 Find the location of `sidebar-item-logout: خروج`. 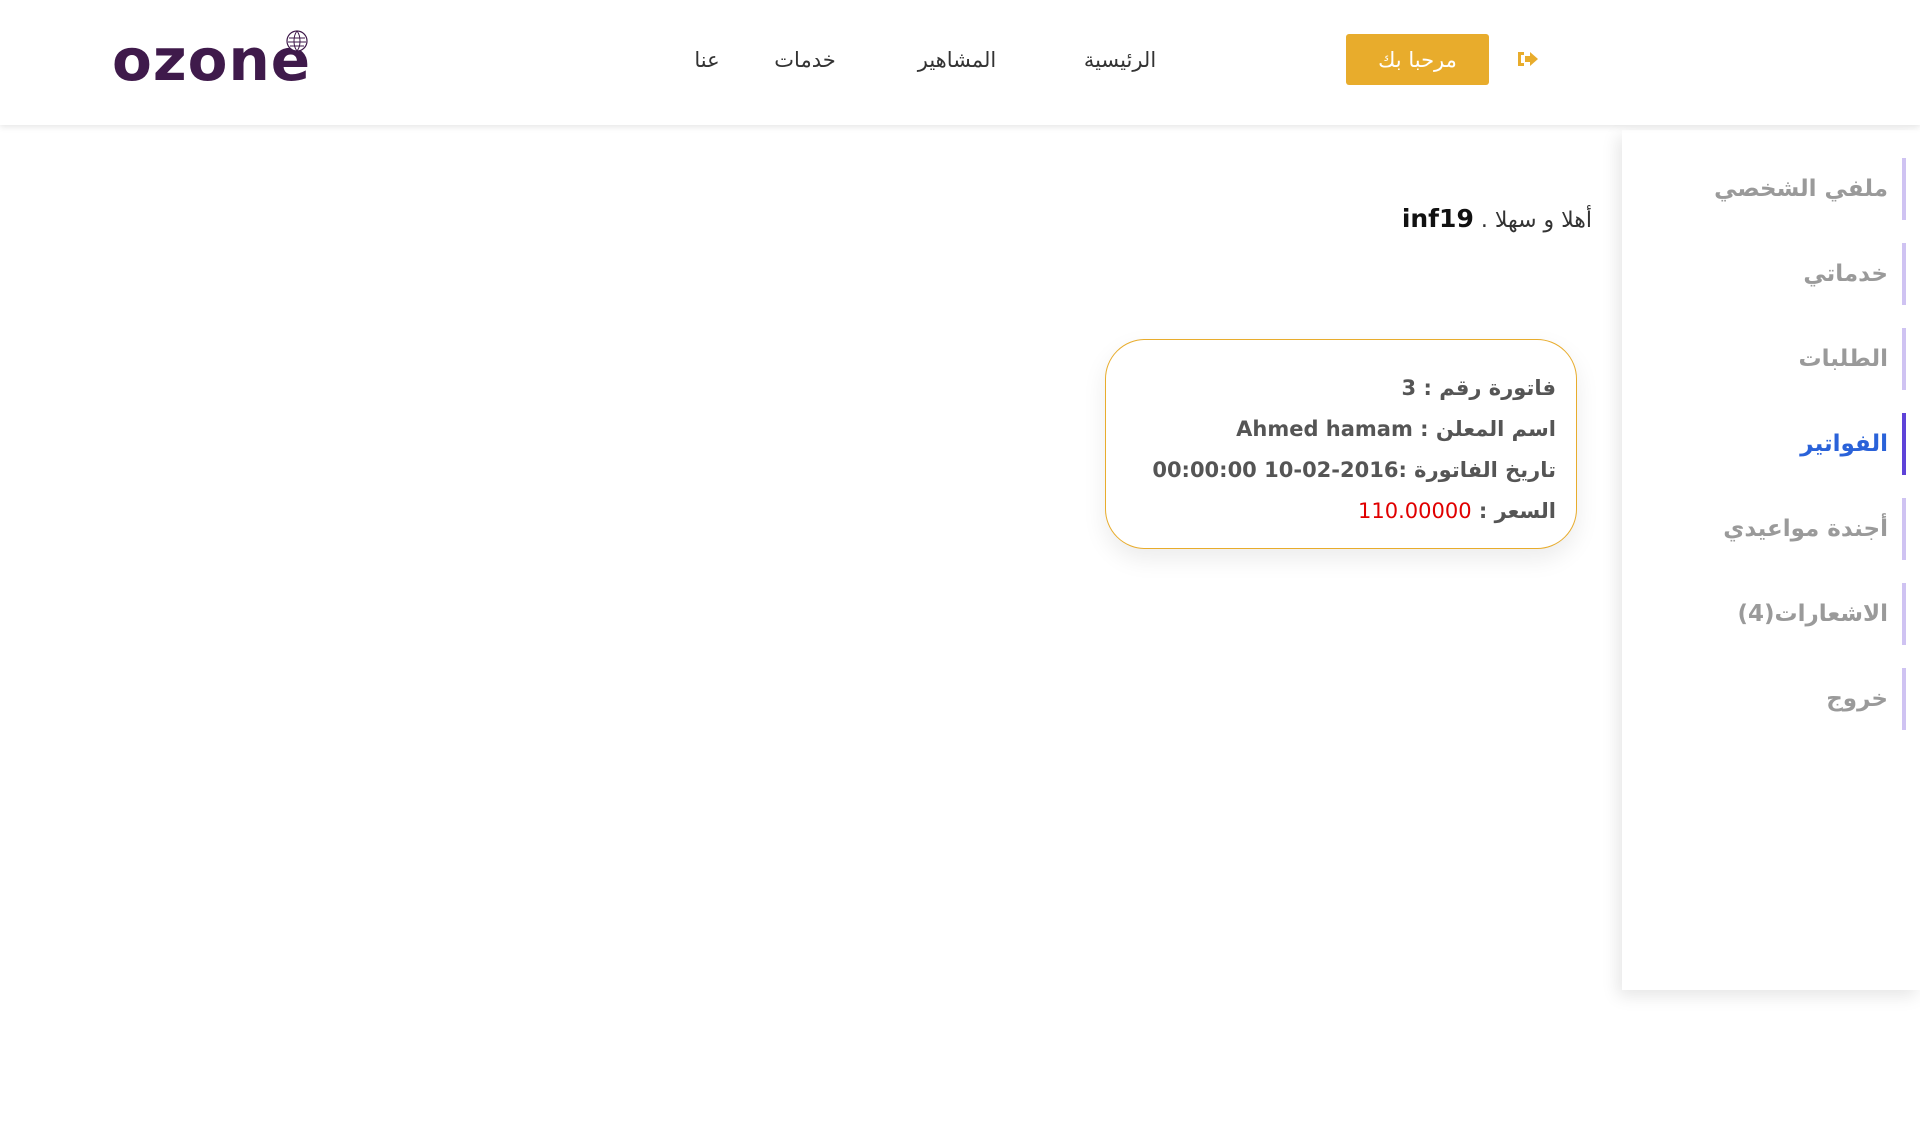

sidebar-item-logout: خروج is located at coordinates (1781, 699).